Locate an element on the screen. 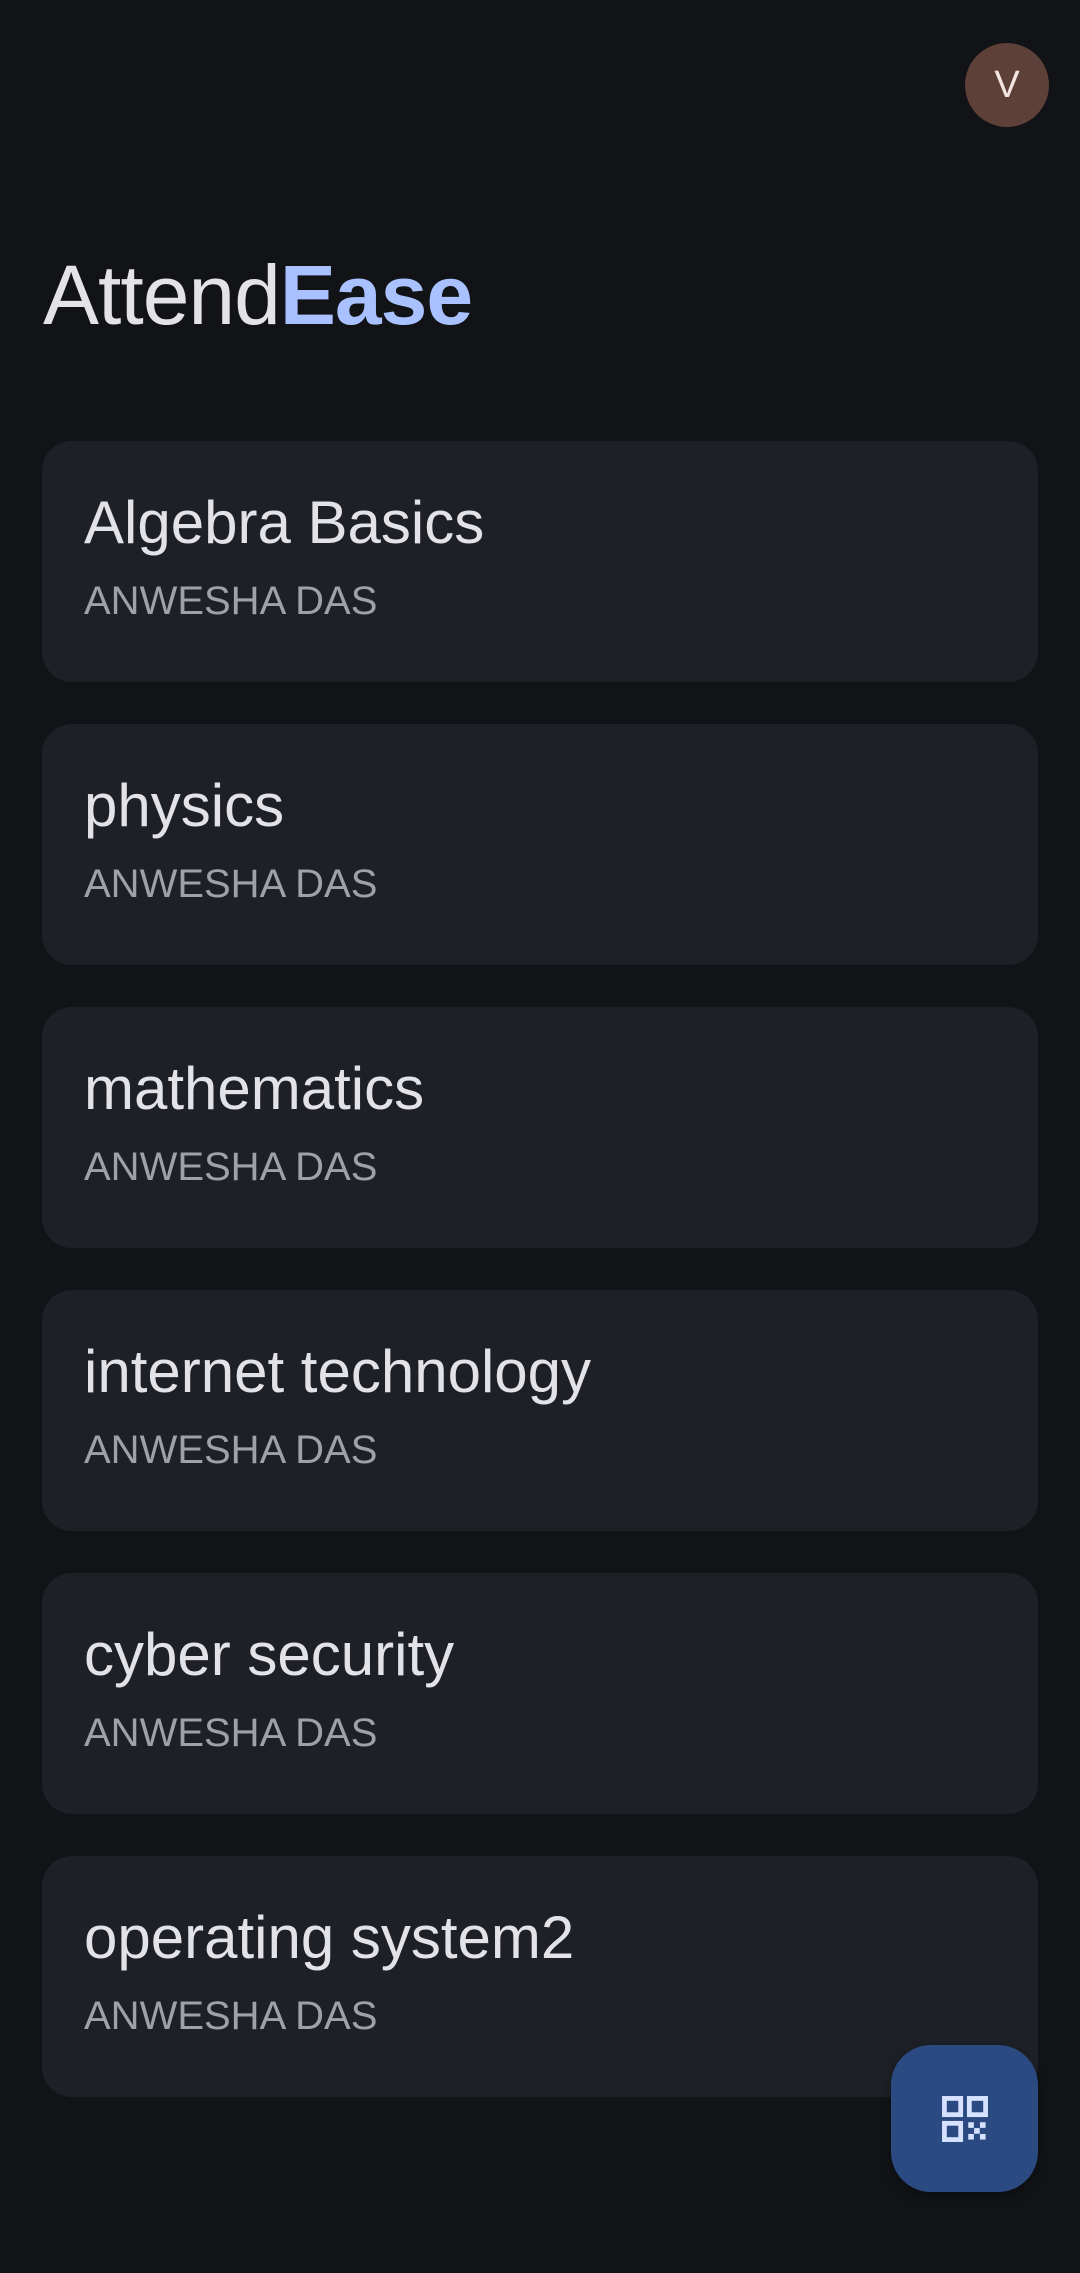 The width and height of the screenshot is (1080, 2273). class-name: physics is located at coordinates (184, 805).